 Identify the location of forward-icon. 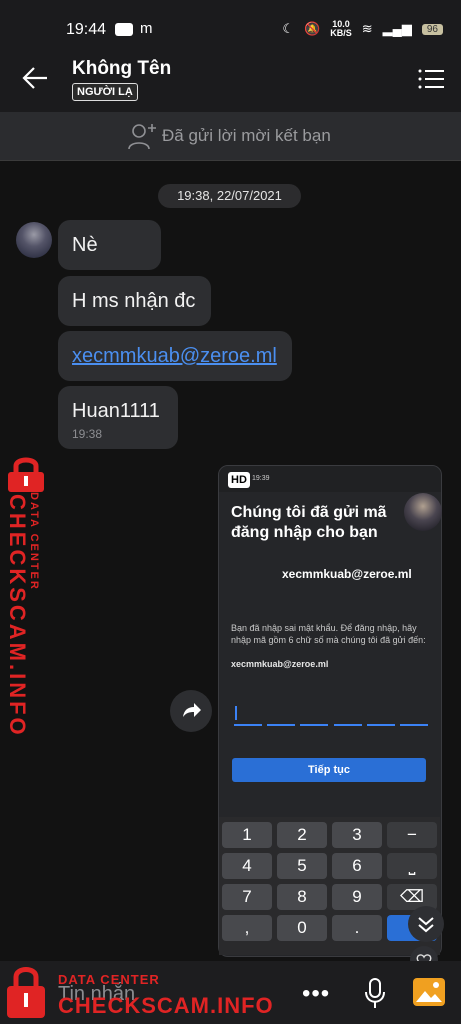
(192, 710).